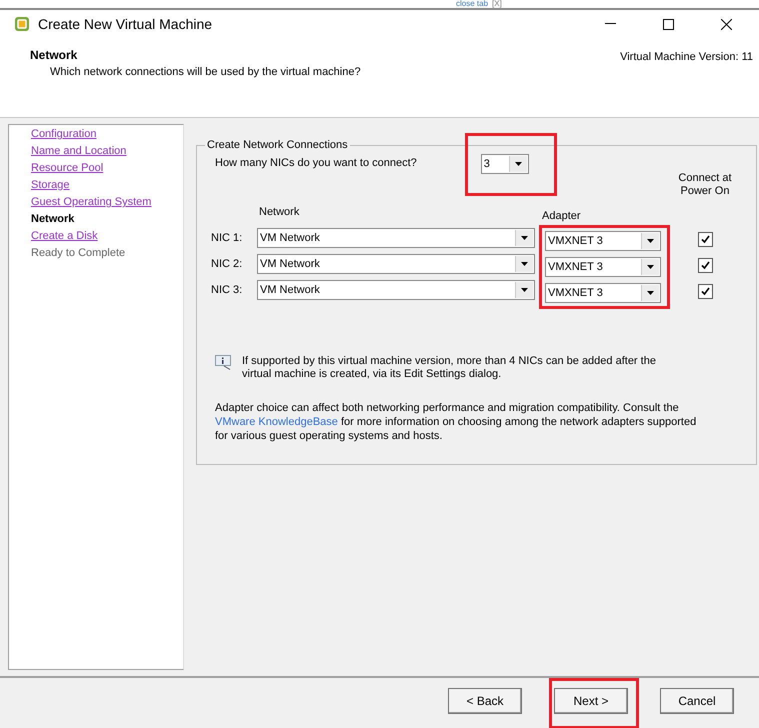 Image resolution: width=759 pixels, height=728 pixels. Describe the element at coordinates (227, 264) in the screenshot. I see `nic-label: NIC 2:` at that location.